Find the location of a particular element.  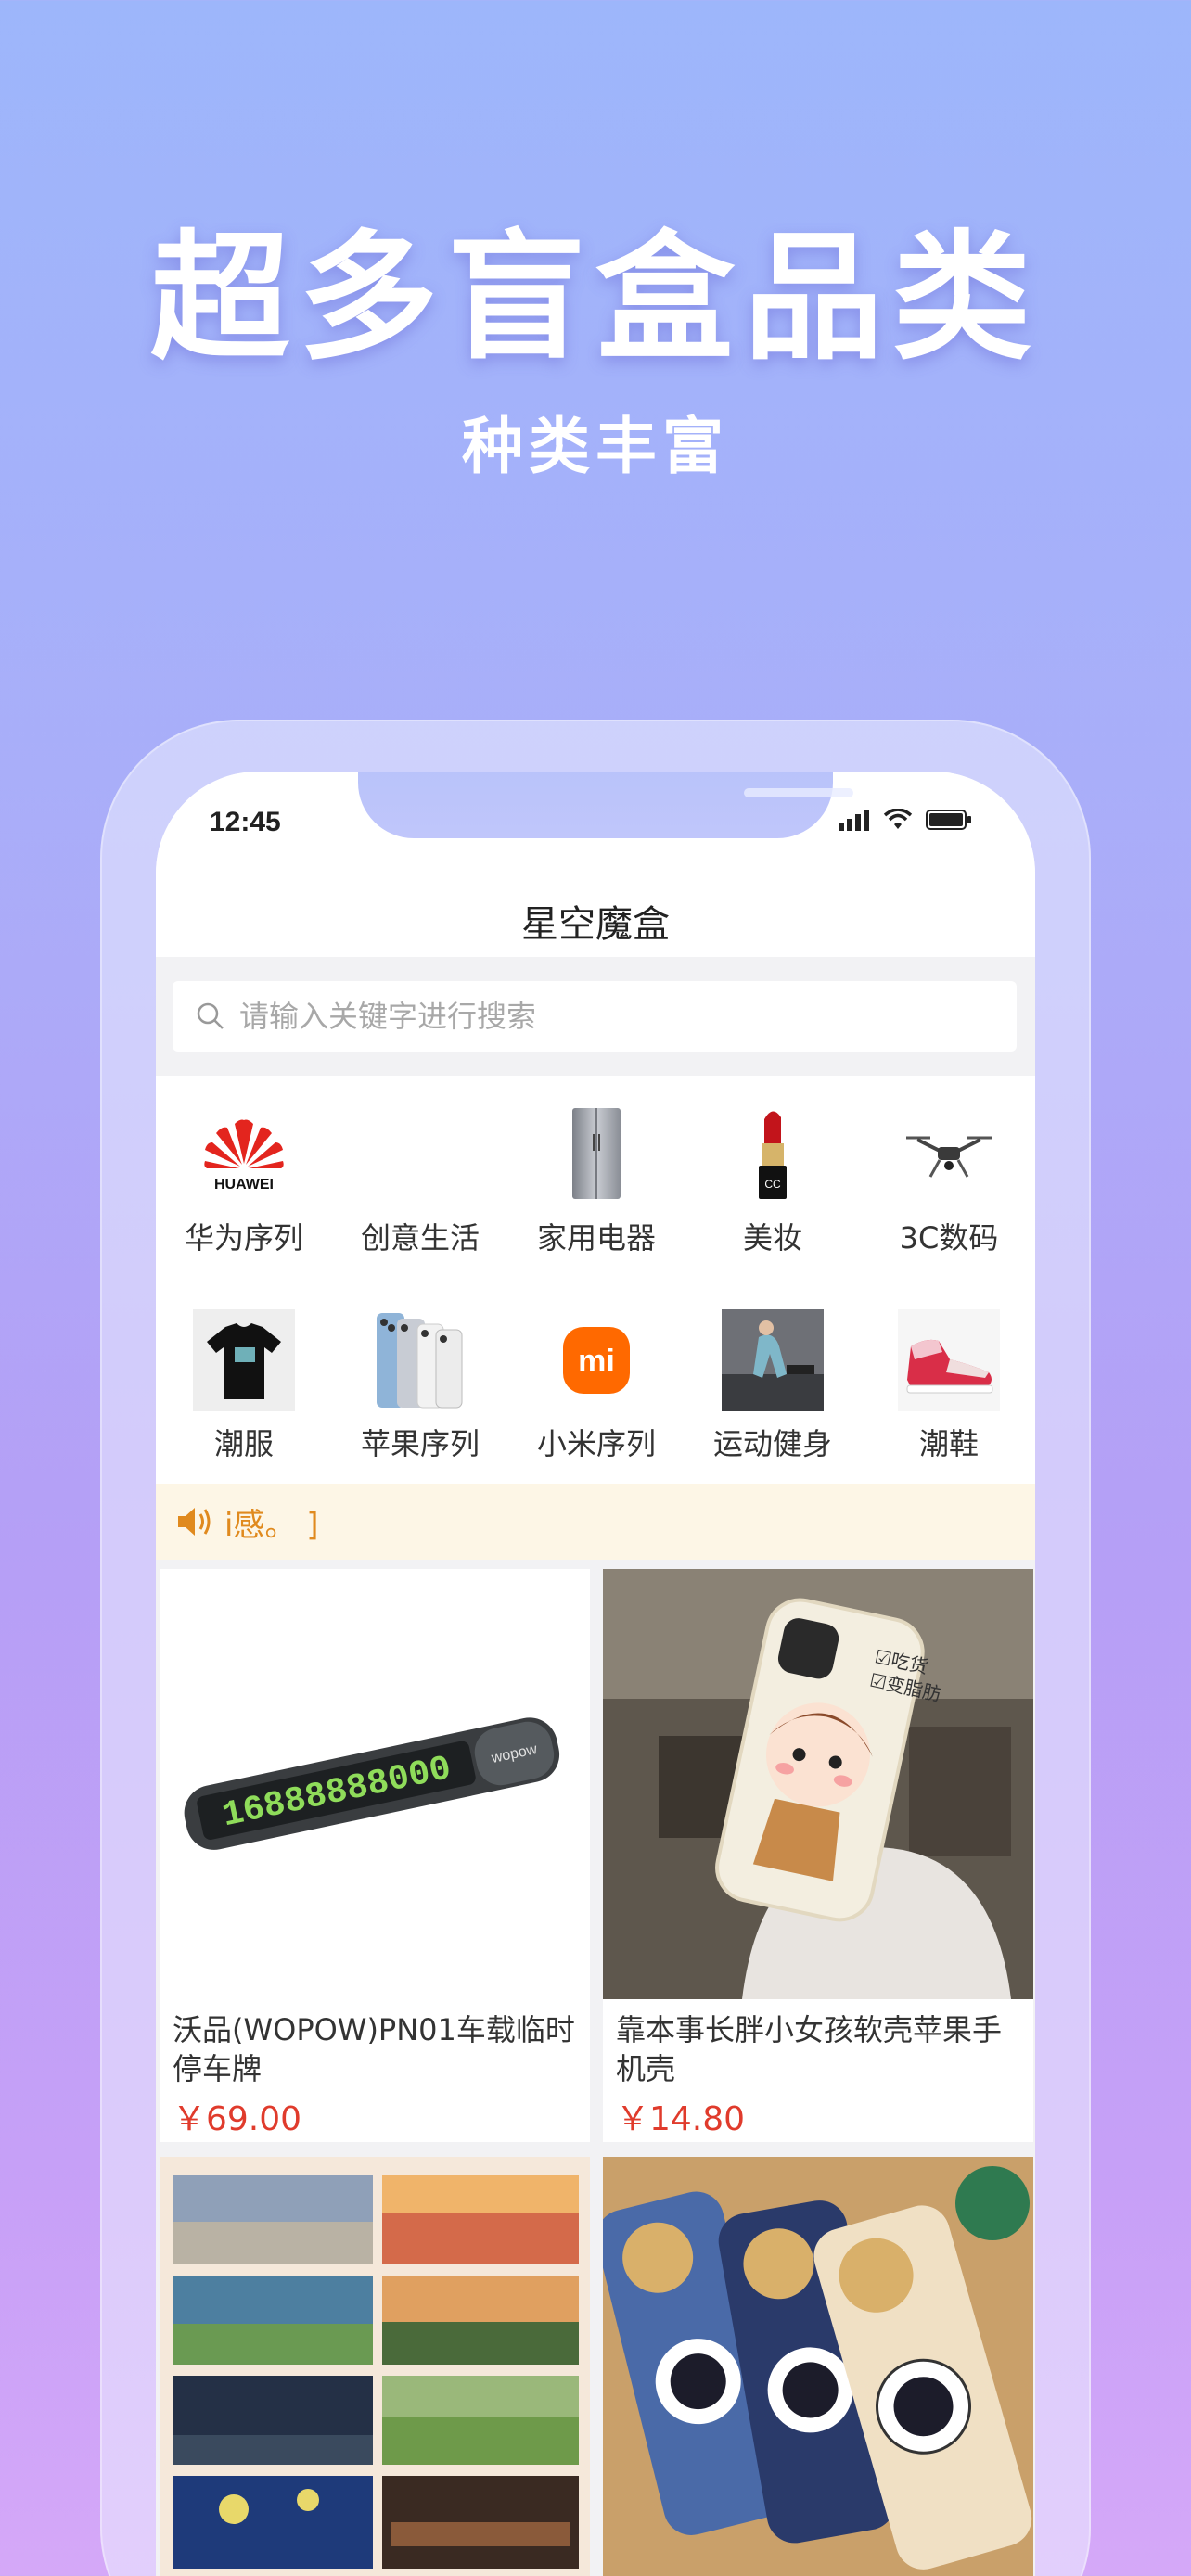

category-label: 家用电器 is located at coordinates (596, 1238).